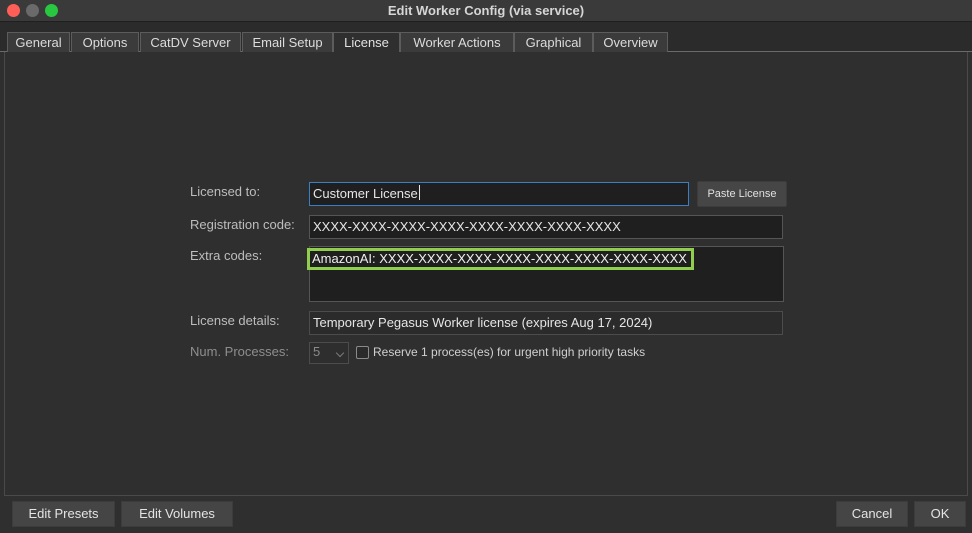  I want to click on tab-catdv-server: CatDV Server, so click(190, 42).